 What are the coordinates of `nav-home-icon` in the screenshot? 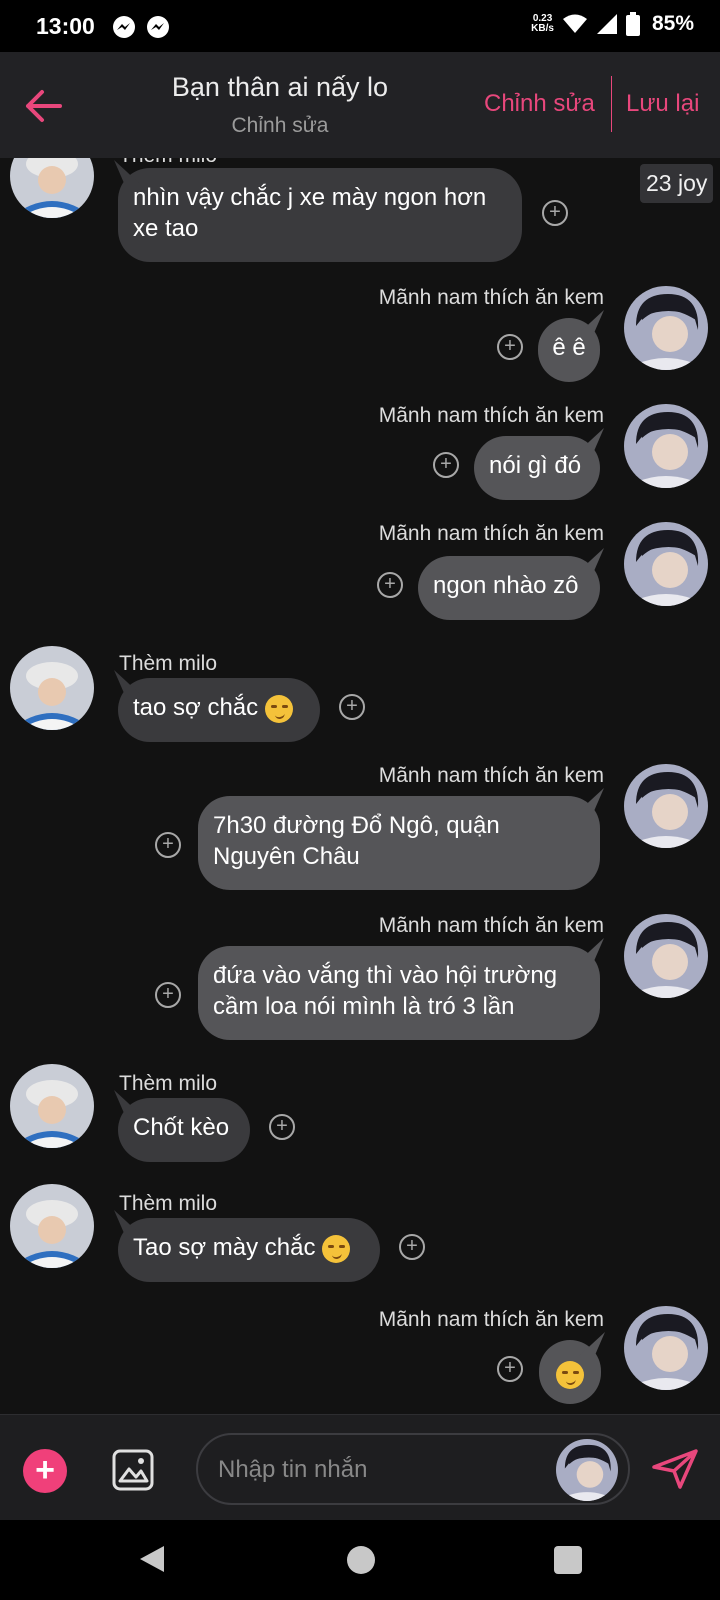 It's located at (361, 1560).